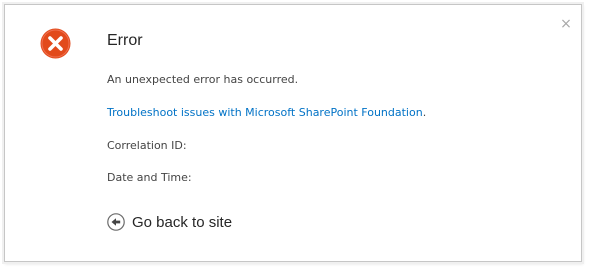 Image resolution: width=590 pixels, height=269 pixels. Describe the element at coordinates (125, 40) in the screenshot. I see `page-title: Error` at that location.